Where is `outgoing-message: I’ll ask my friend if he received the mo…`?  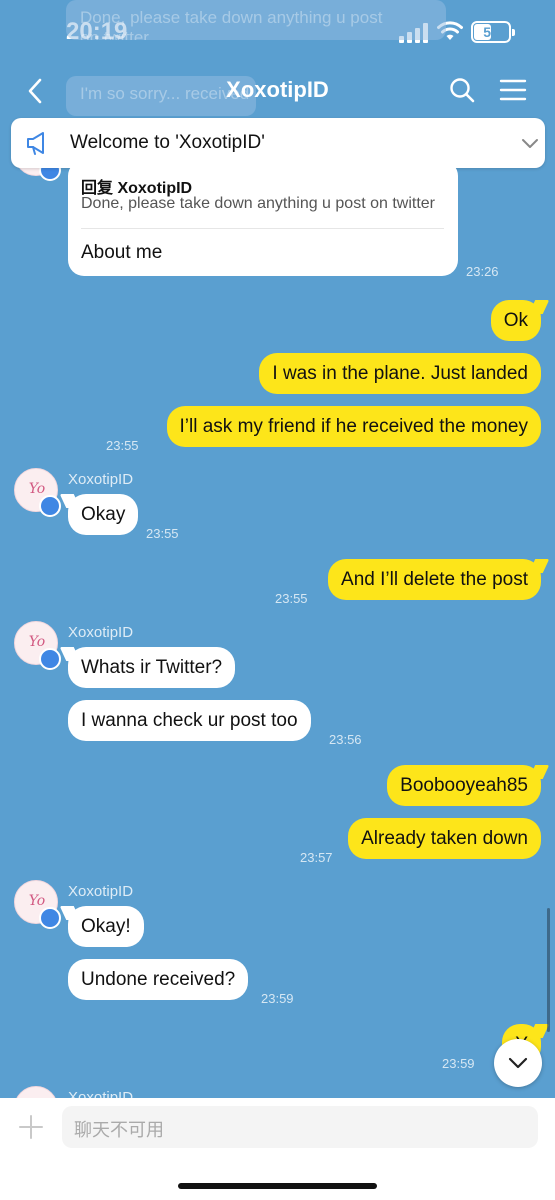
outgoing-message: I’ll ask my friend if he received the mo… is located at coordinates (353, 426).